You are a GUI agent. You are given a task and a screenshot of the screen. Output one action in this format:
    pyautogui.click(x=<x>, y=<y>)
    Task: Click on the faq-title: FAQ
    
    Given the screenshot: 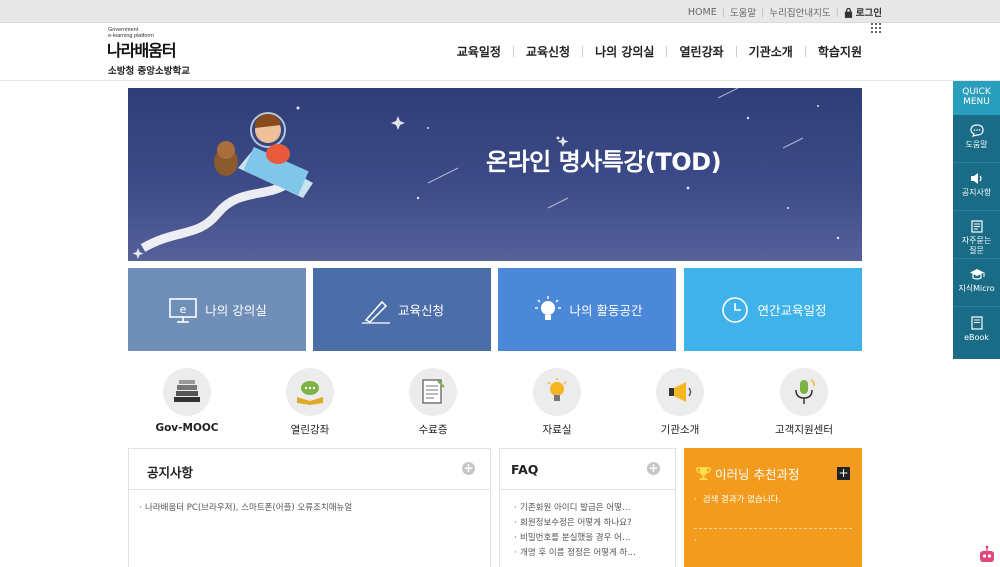 What is the action you would take?
    pyautogui.click(x=525, y=469)
    